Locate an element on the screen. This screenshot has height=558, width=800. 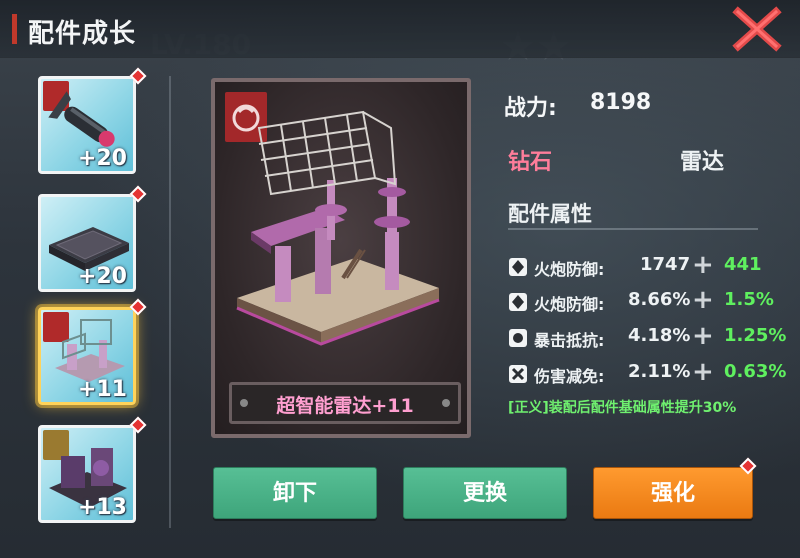
part-slot-armor: +20 is located at coordinates (87, 243).